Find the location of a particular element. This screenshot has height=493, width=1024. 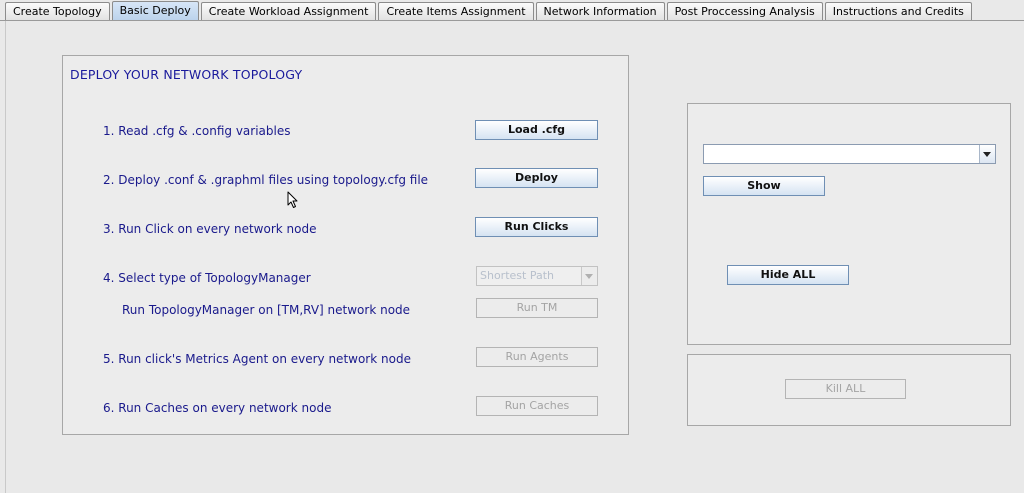

run-caches-button: Run Caches is located at coordinates (537, 406).